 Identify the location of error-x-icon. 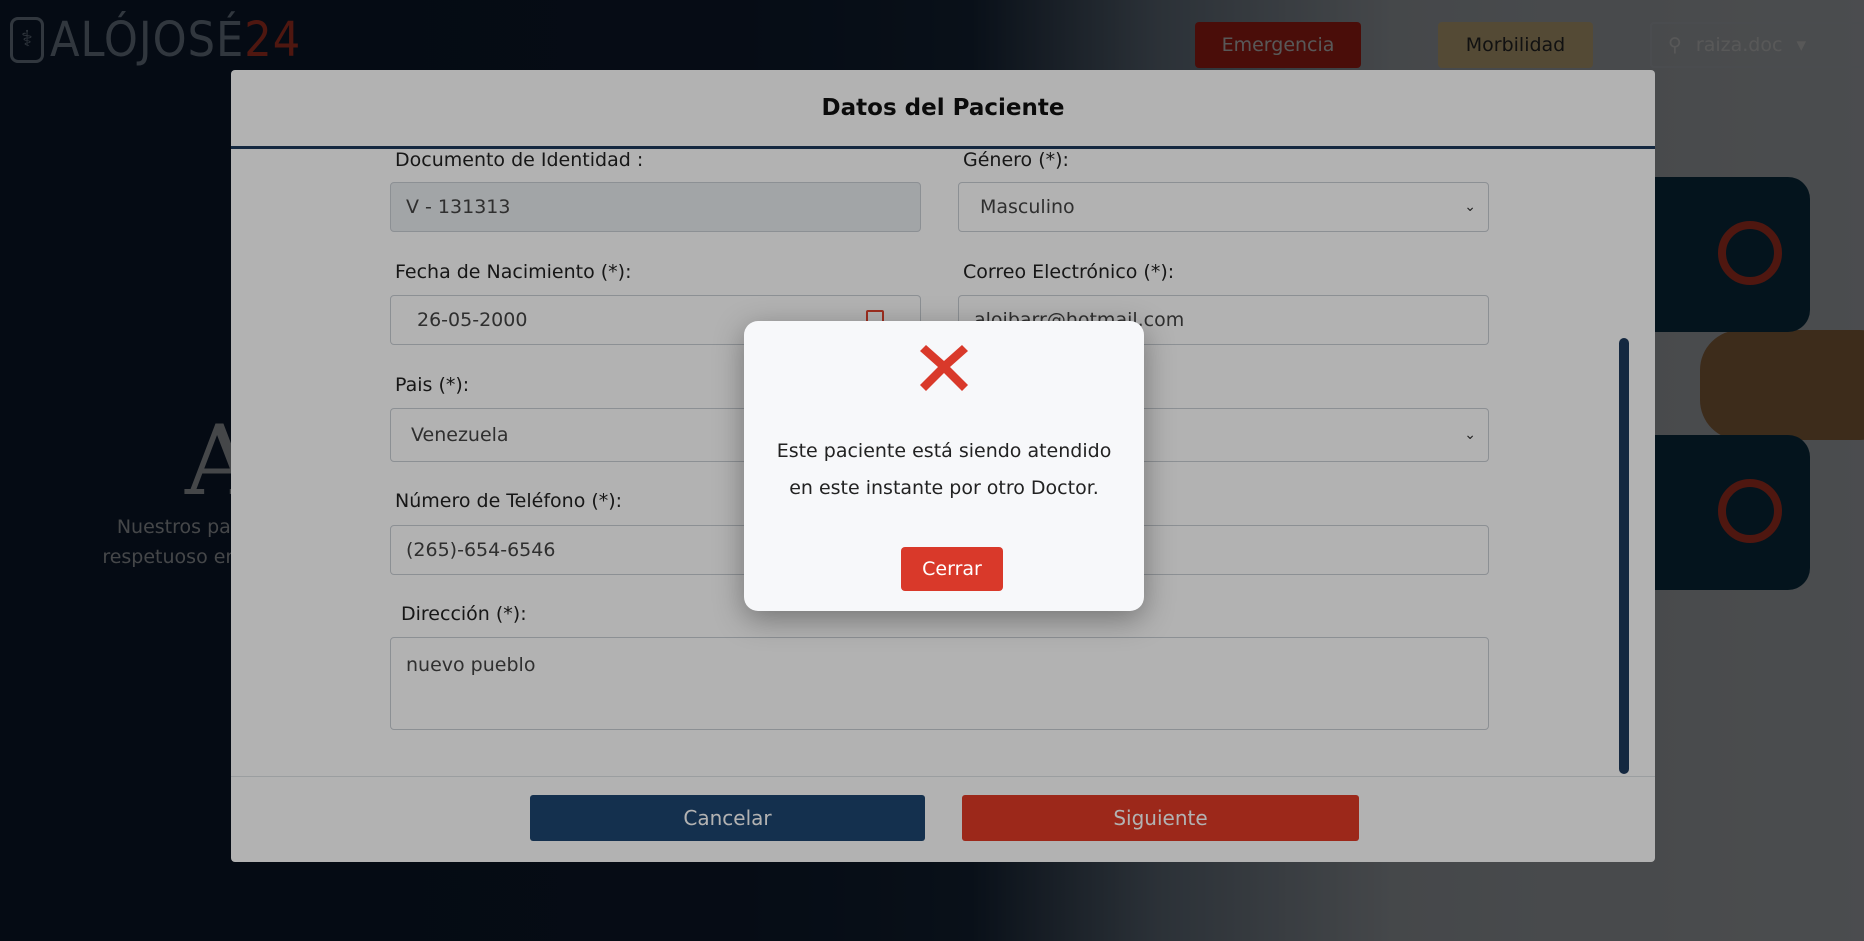
(944, 368).